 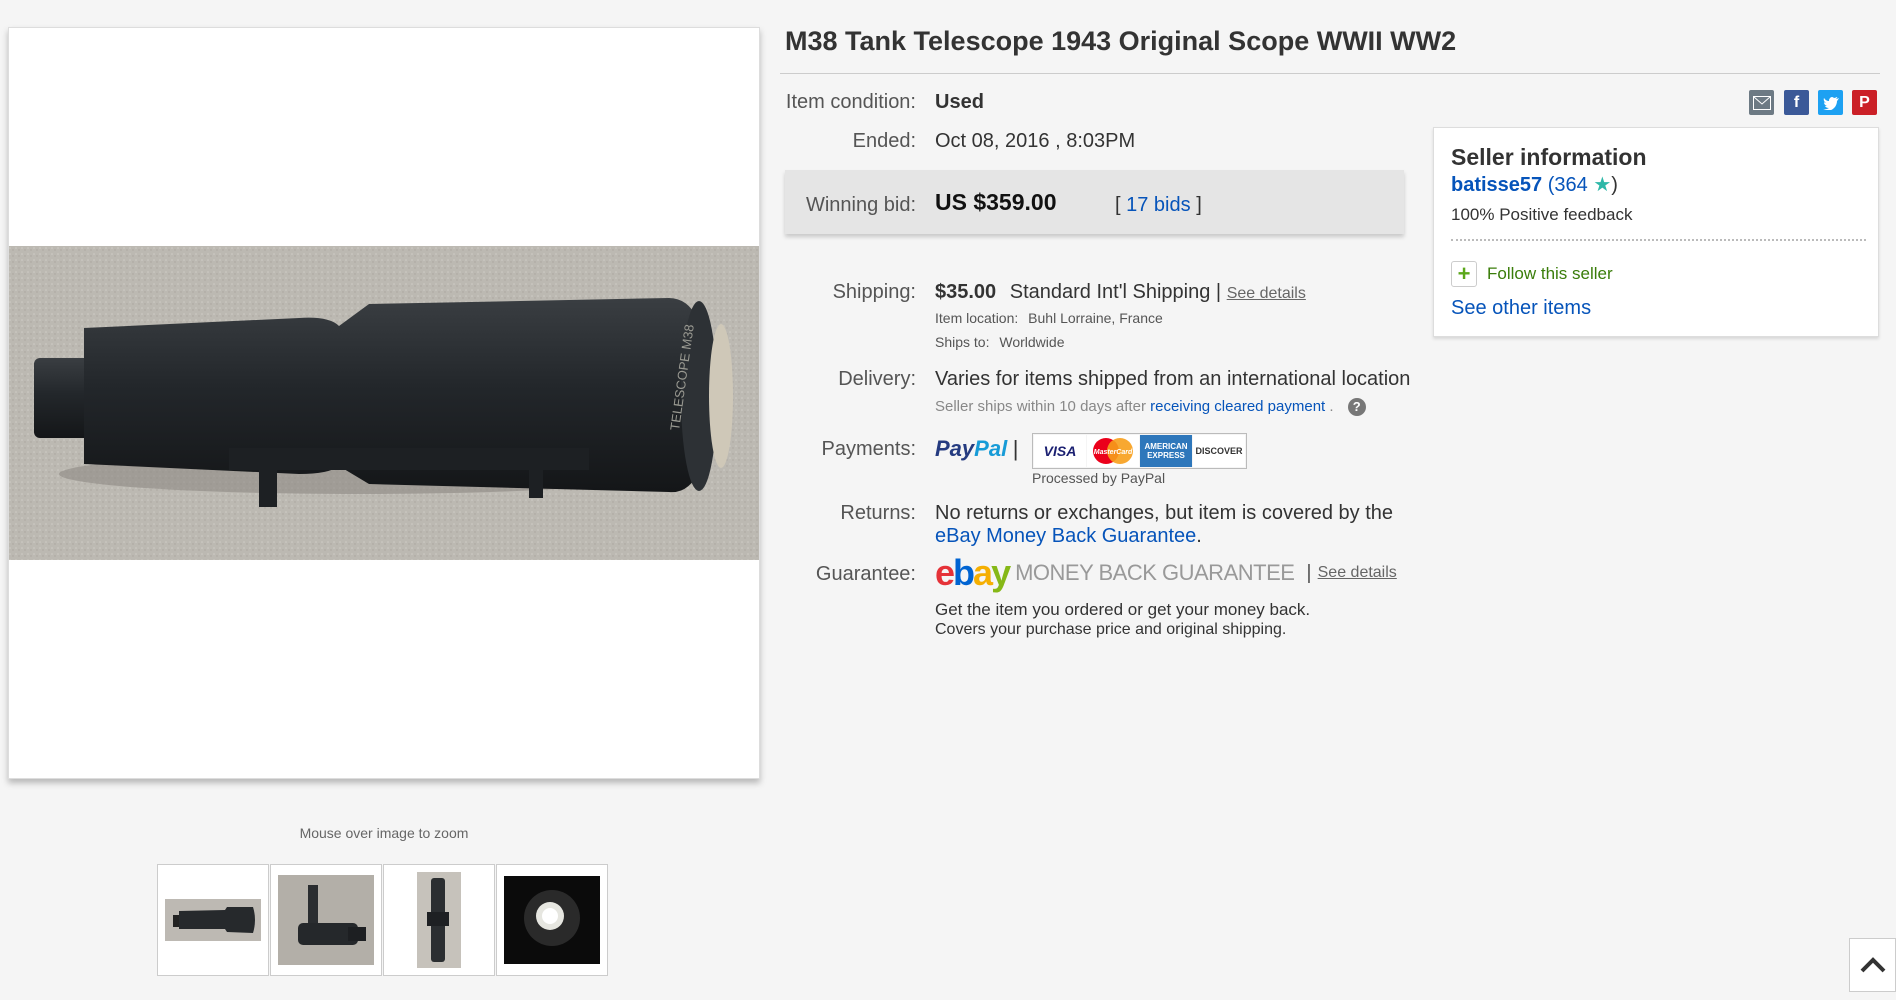 I want to click on visa-logo: VISA, so click(x=1060, y=451).